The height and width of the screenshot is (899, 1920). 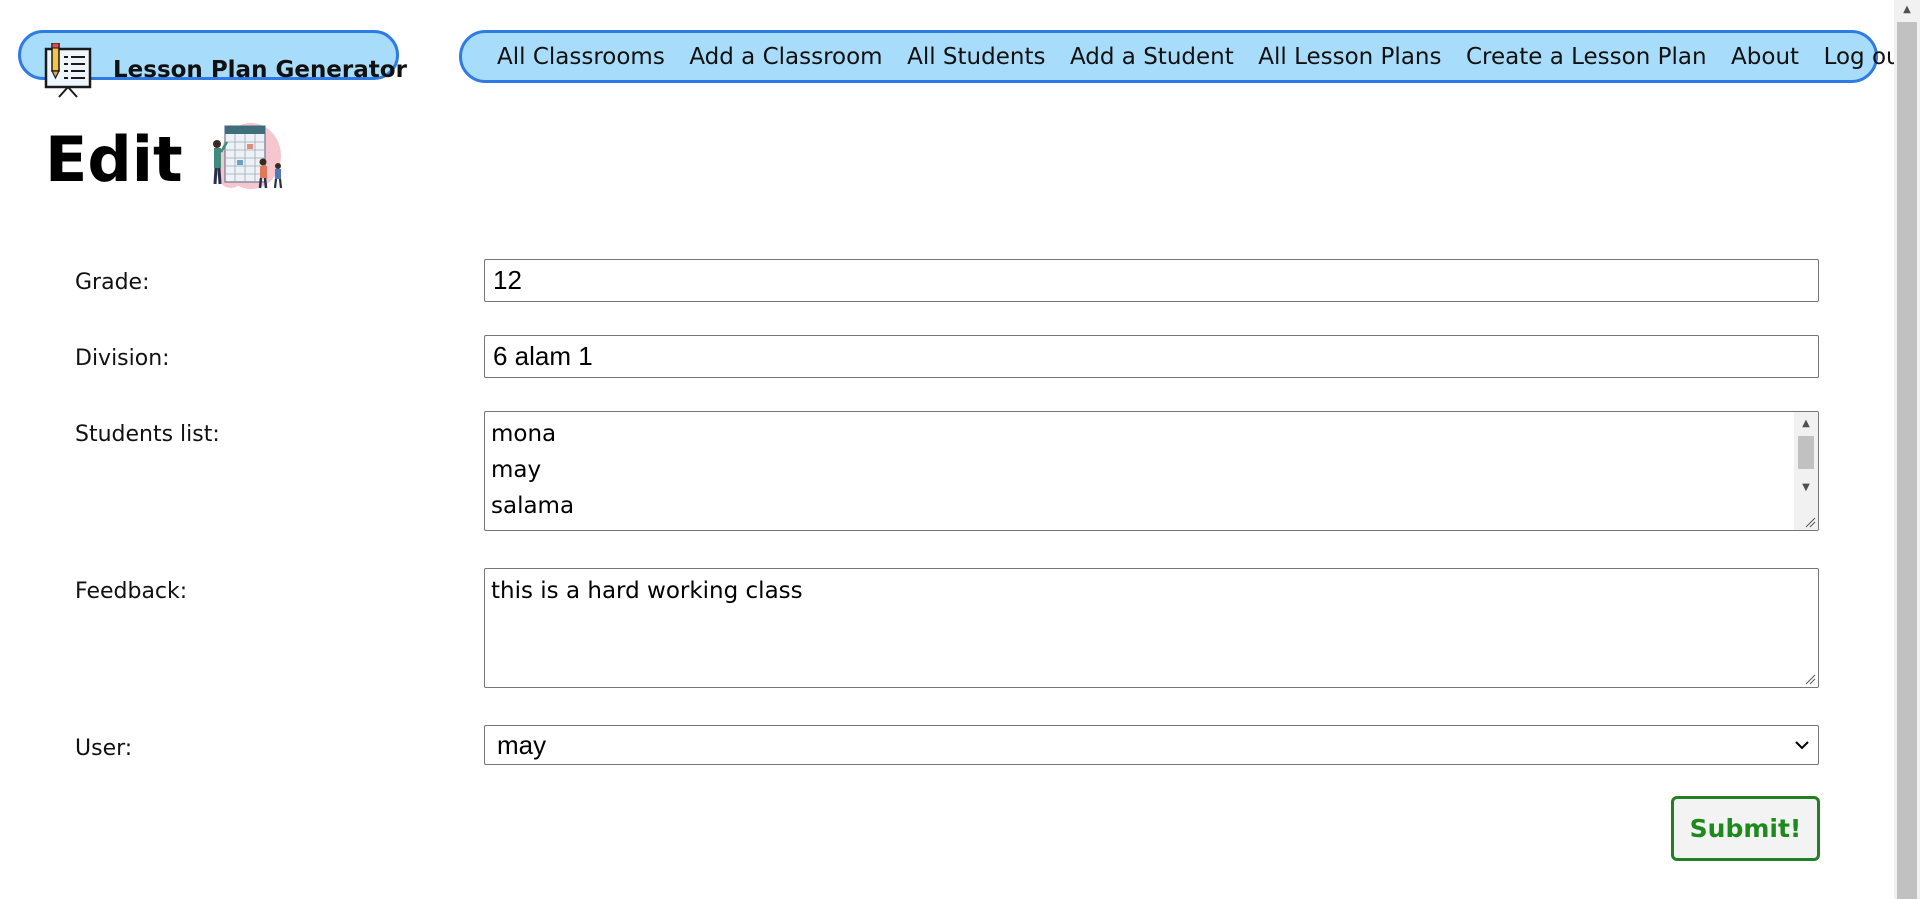 What do you see at coordinates (1806, 488) in the screenshot?
I see `scroll-down-arrow-icon: ▼` at bounding box center [1806, 488].